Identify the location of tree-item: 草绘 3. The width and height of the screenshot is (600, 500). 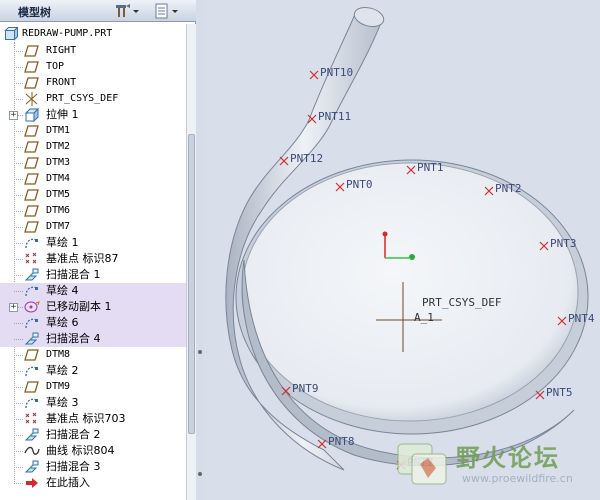
(93, 403).